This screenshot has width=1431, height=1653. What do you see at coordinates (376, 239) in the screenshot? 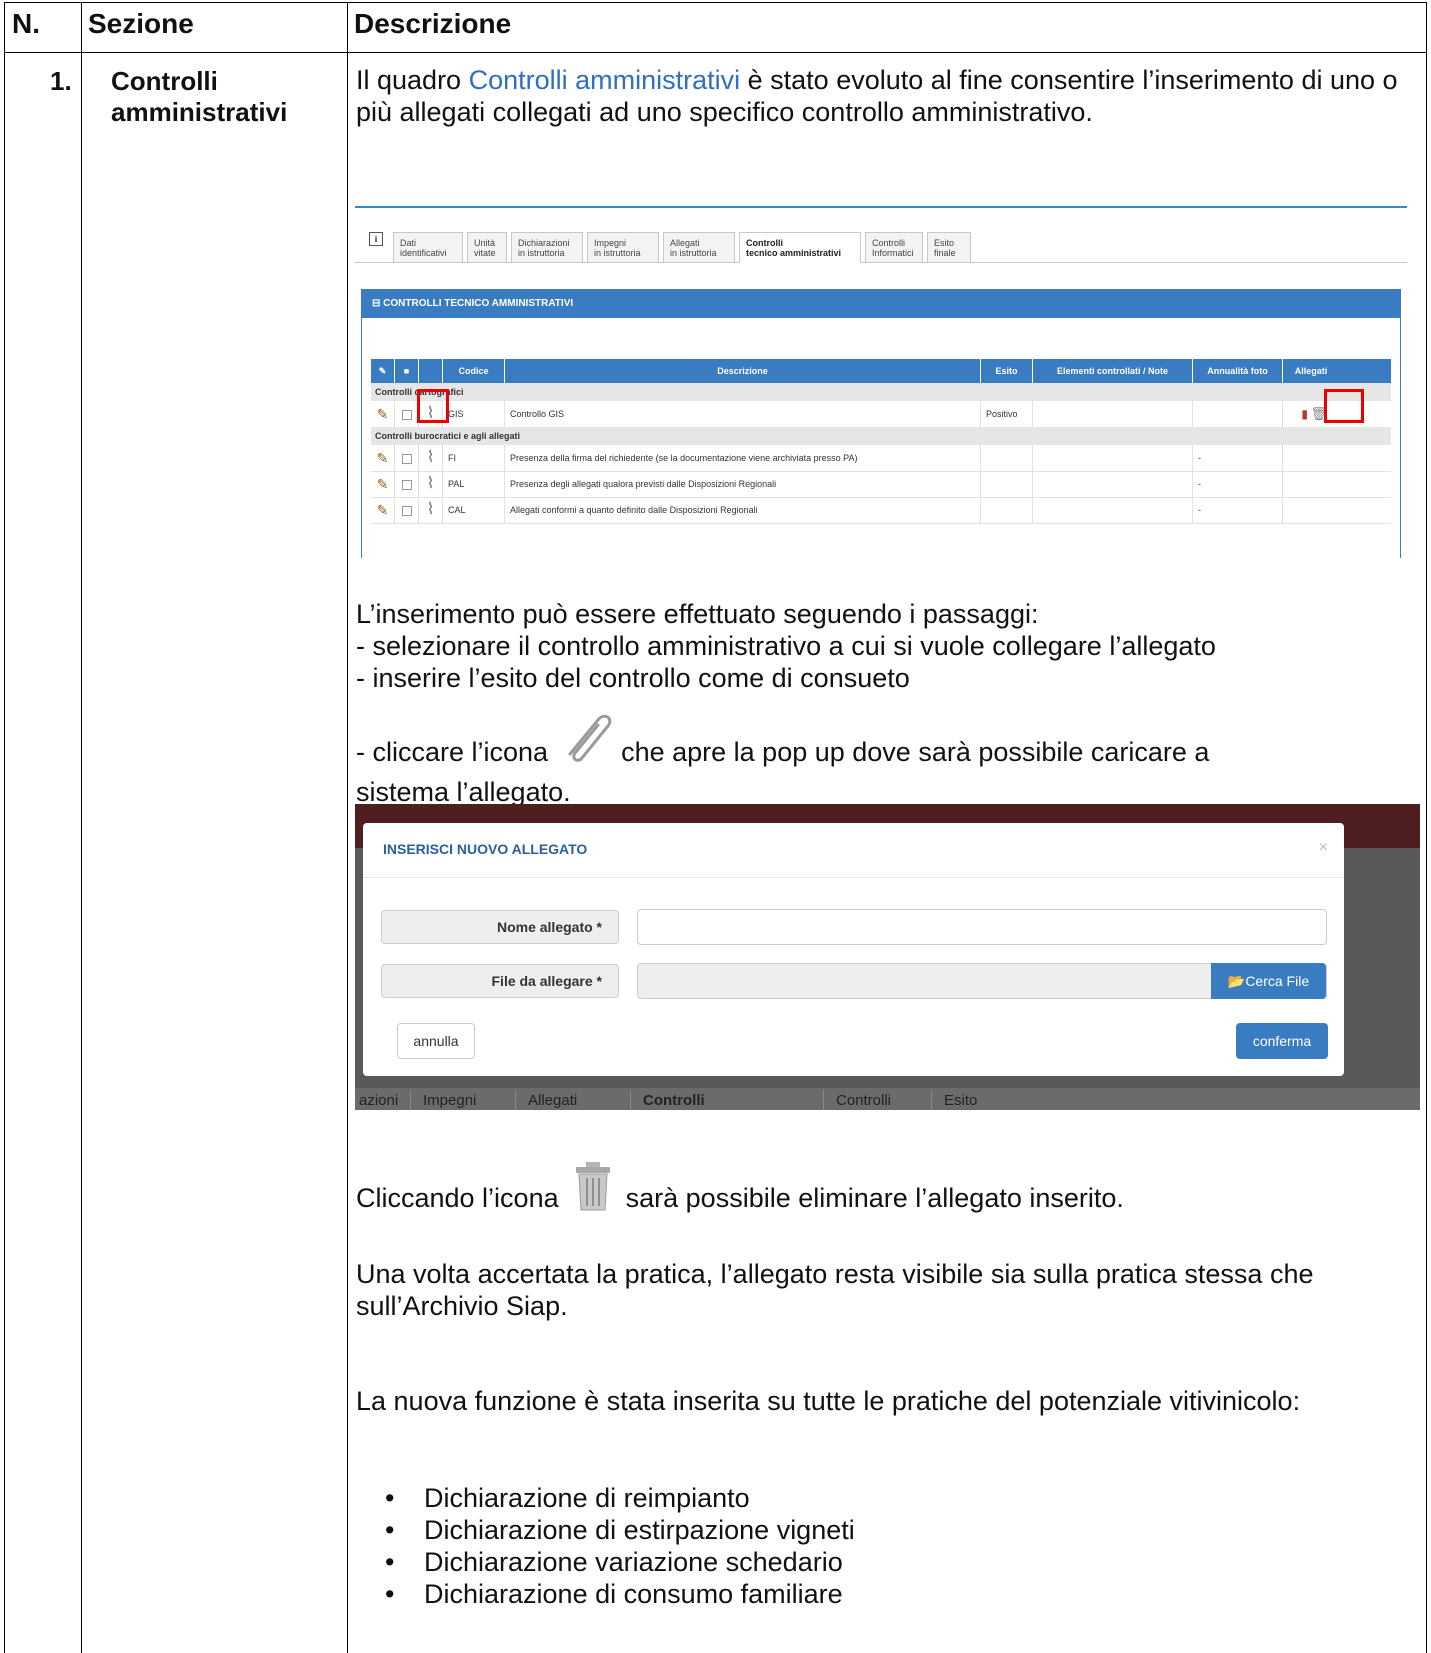
I see `info-icon: i` at bounding box center [376, 239].